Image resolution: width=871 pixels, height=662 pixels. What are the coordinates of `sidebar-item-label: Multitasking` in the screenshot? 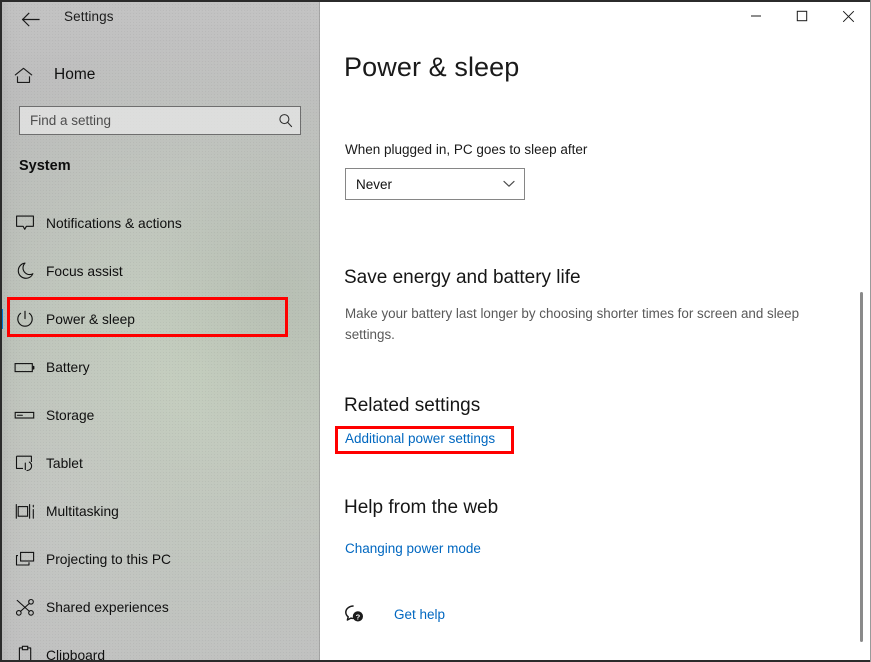 It's located at (82, 511).